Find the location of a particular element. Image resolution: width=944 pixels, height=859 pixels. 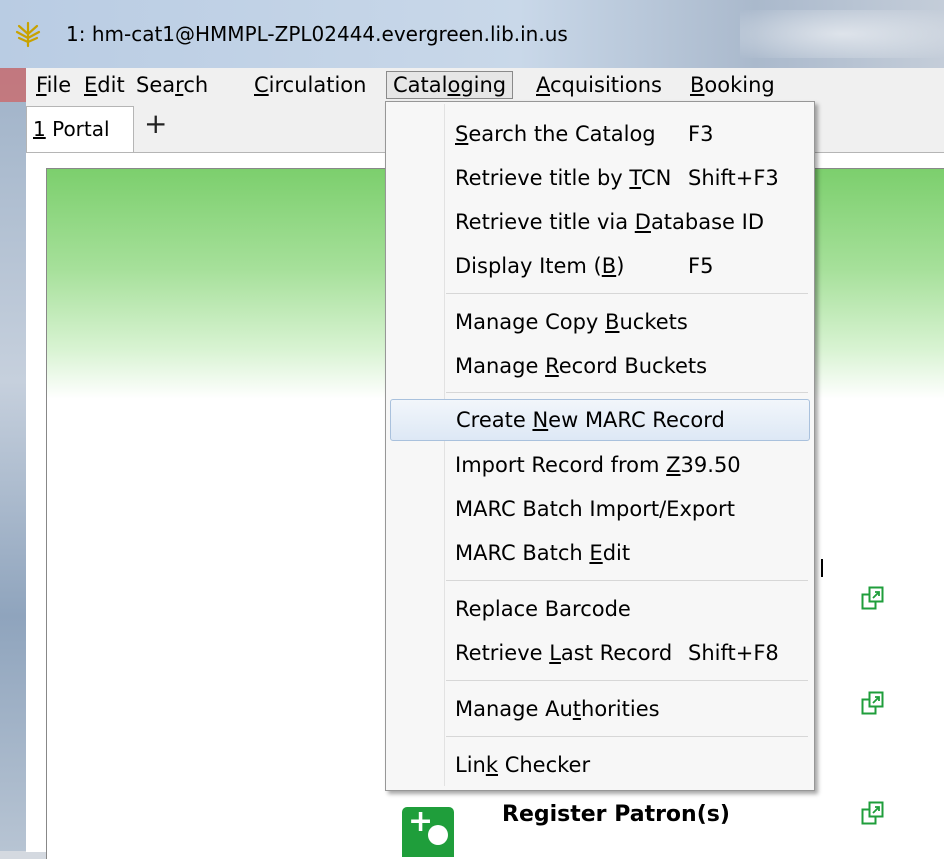

menu-item-marc-batch-import-export: MARC Batch Import/Export is located at coordinates (599, 509).